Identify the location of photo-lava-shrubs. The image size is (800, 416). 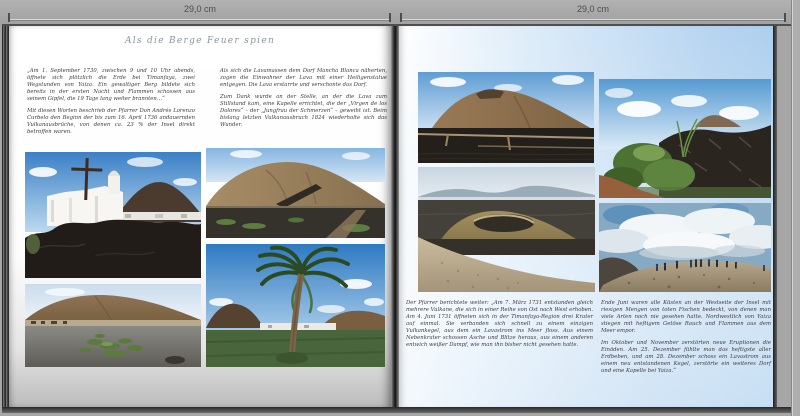
(685, 138).